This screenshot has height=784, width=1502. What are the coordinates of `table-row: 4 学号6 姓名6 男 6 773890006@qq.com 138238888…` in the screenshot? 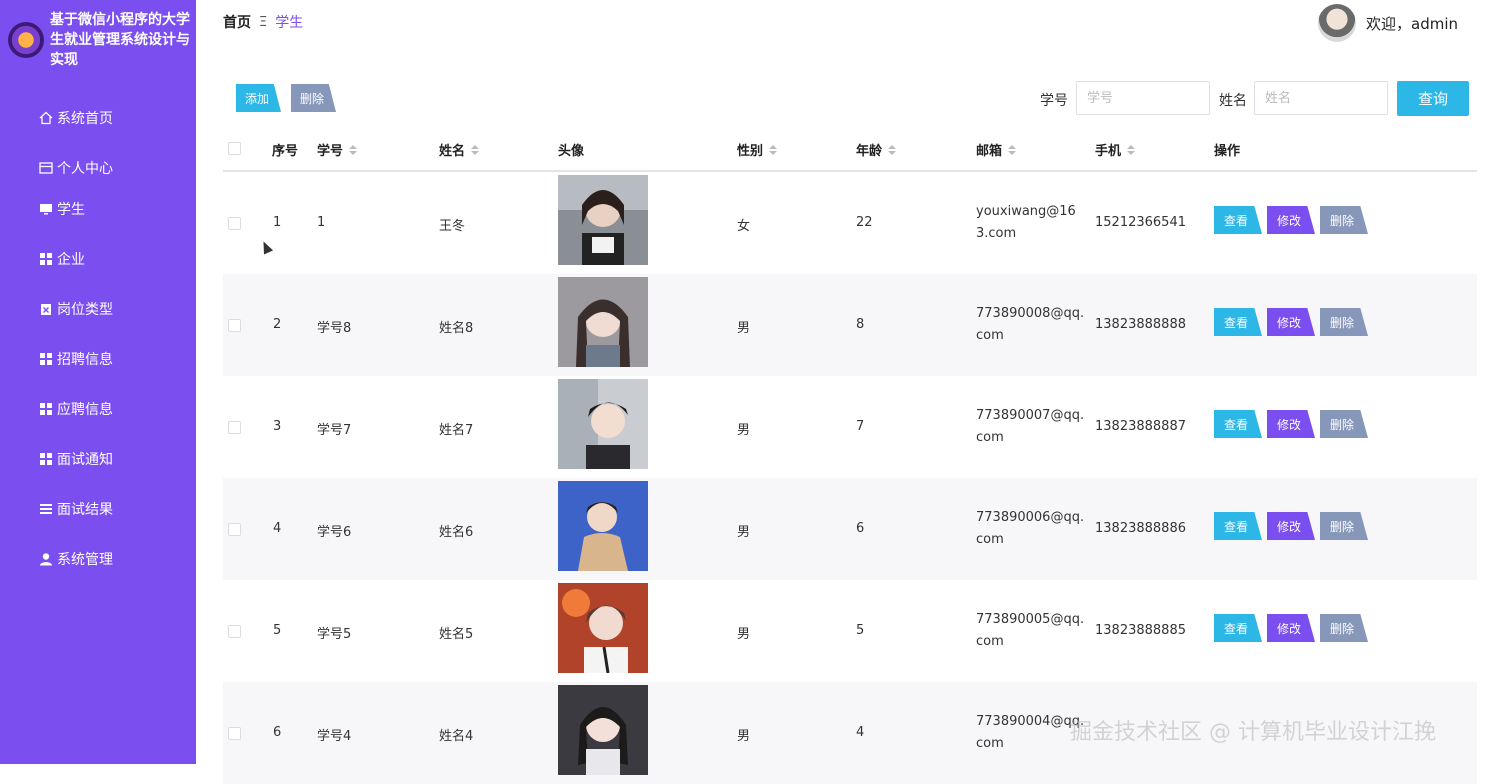 It's located at (850, 529).